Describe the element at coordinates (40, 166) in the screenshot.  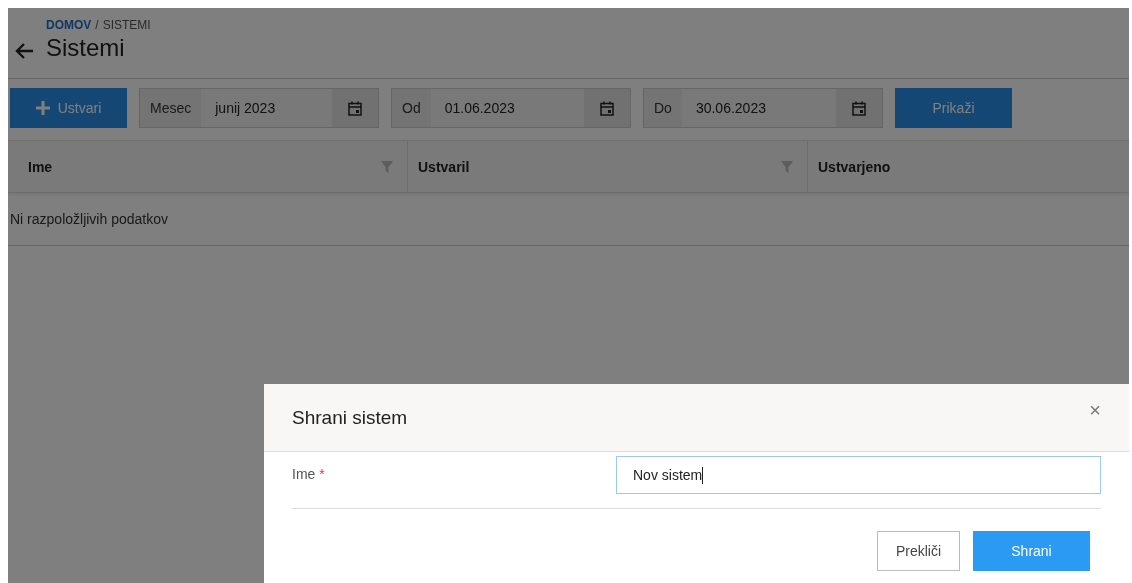
I see `column-label: Ime` at that location.